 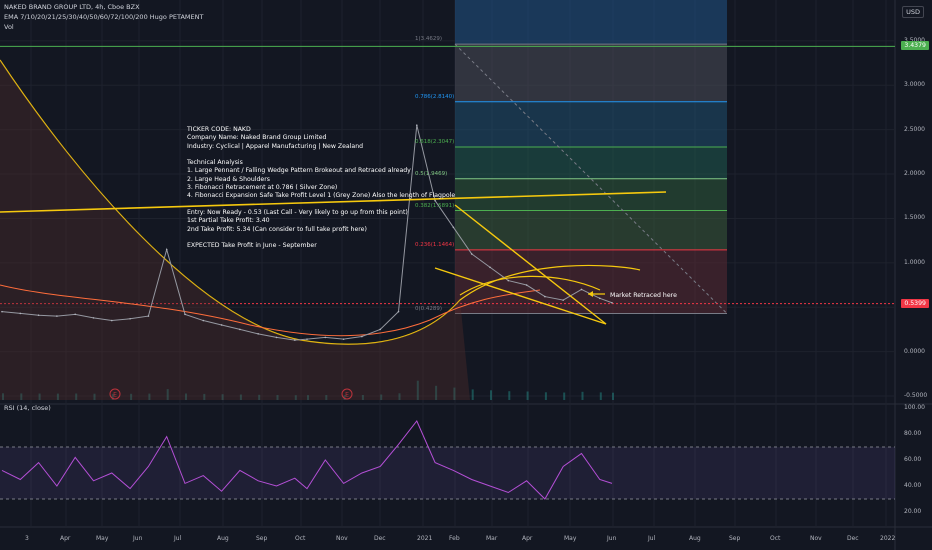 What do you see at coordinates (915, 46) in the screenshot?
I see `price-tag: 3.4379` at bounding box center [915, 46].